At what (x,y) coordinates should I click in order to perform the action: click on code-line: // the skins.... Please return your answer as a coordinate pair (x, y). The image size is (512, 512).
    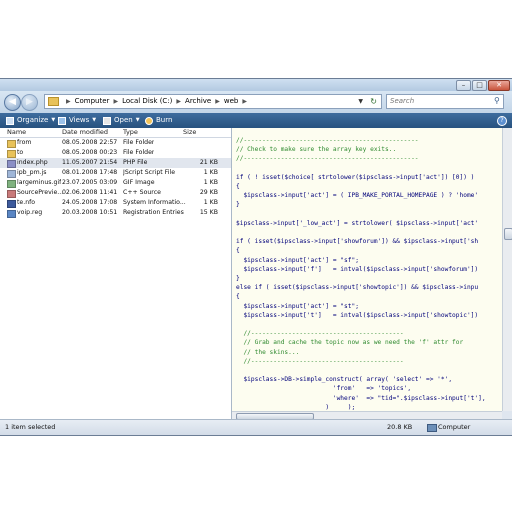
    Looking at the image, I should click on (268, 352).